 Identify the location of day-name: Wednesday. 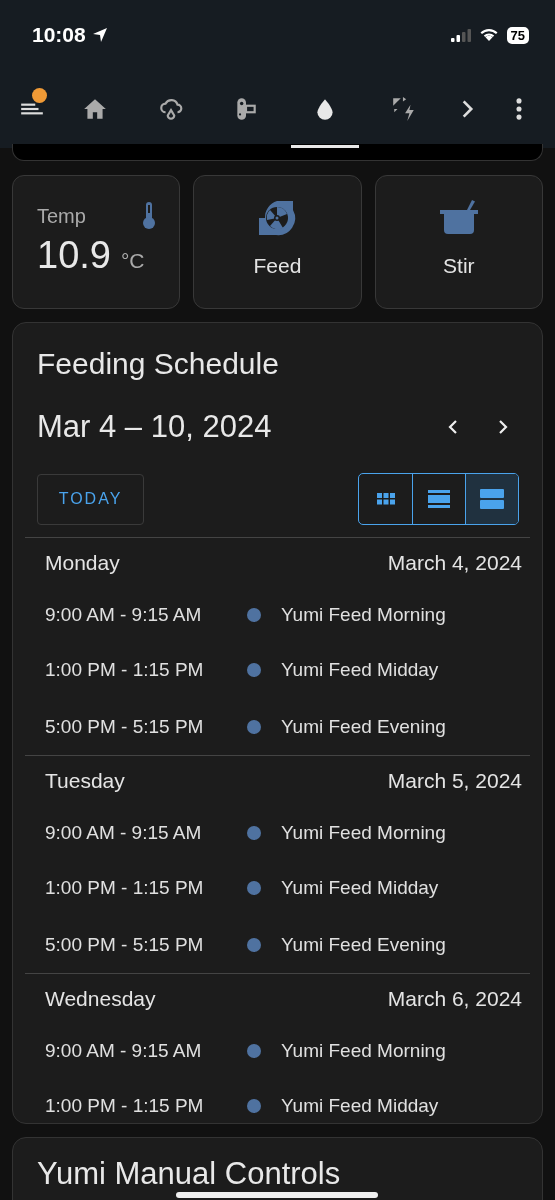
(100, 998).